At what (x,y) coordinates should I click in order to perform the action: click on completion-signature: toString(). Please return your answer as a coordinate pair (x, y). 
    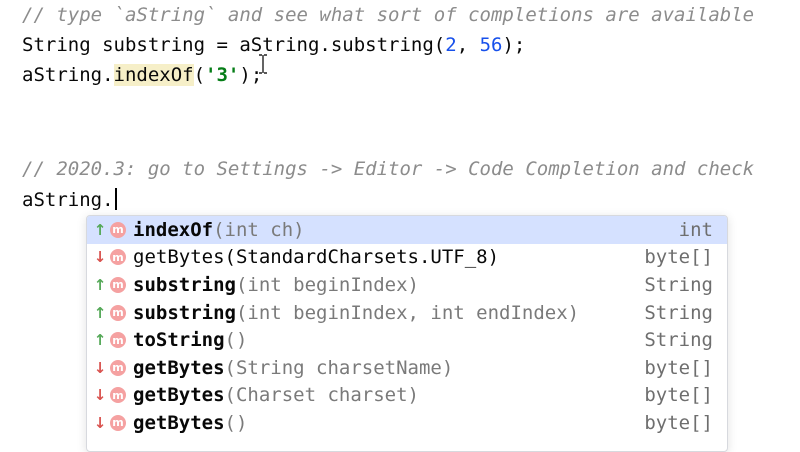
    Looking at the image, I should click on (190, 340).